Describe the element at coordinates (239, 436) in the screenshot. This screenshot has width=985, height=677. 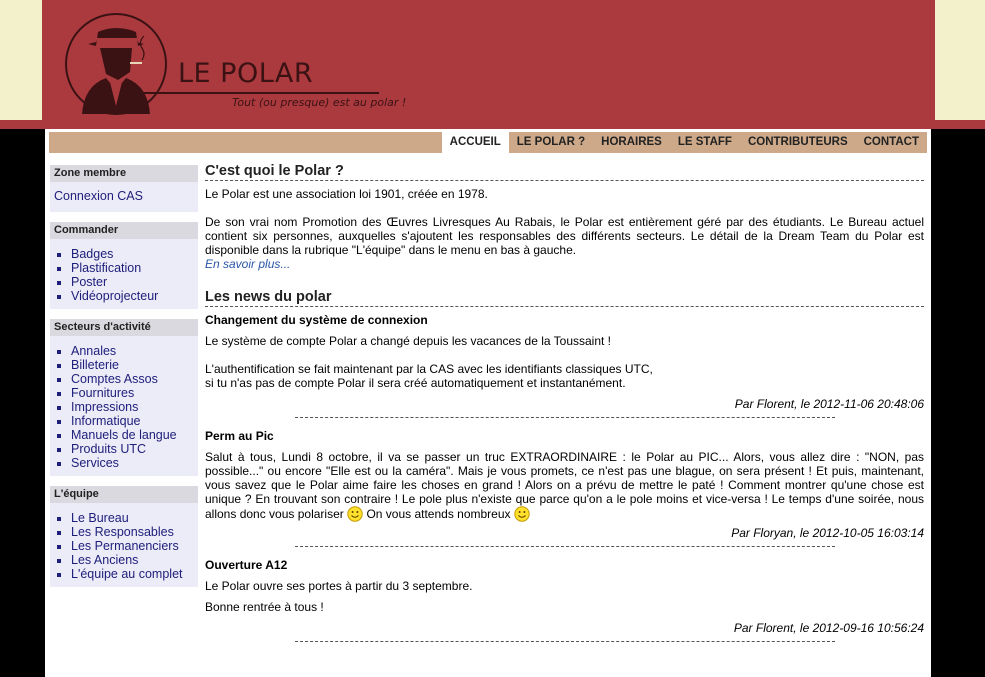
I see `news-title: Perm au Pic` at that location.